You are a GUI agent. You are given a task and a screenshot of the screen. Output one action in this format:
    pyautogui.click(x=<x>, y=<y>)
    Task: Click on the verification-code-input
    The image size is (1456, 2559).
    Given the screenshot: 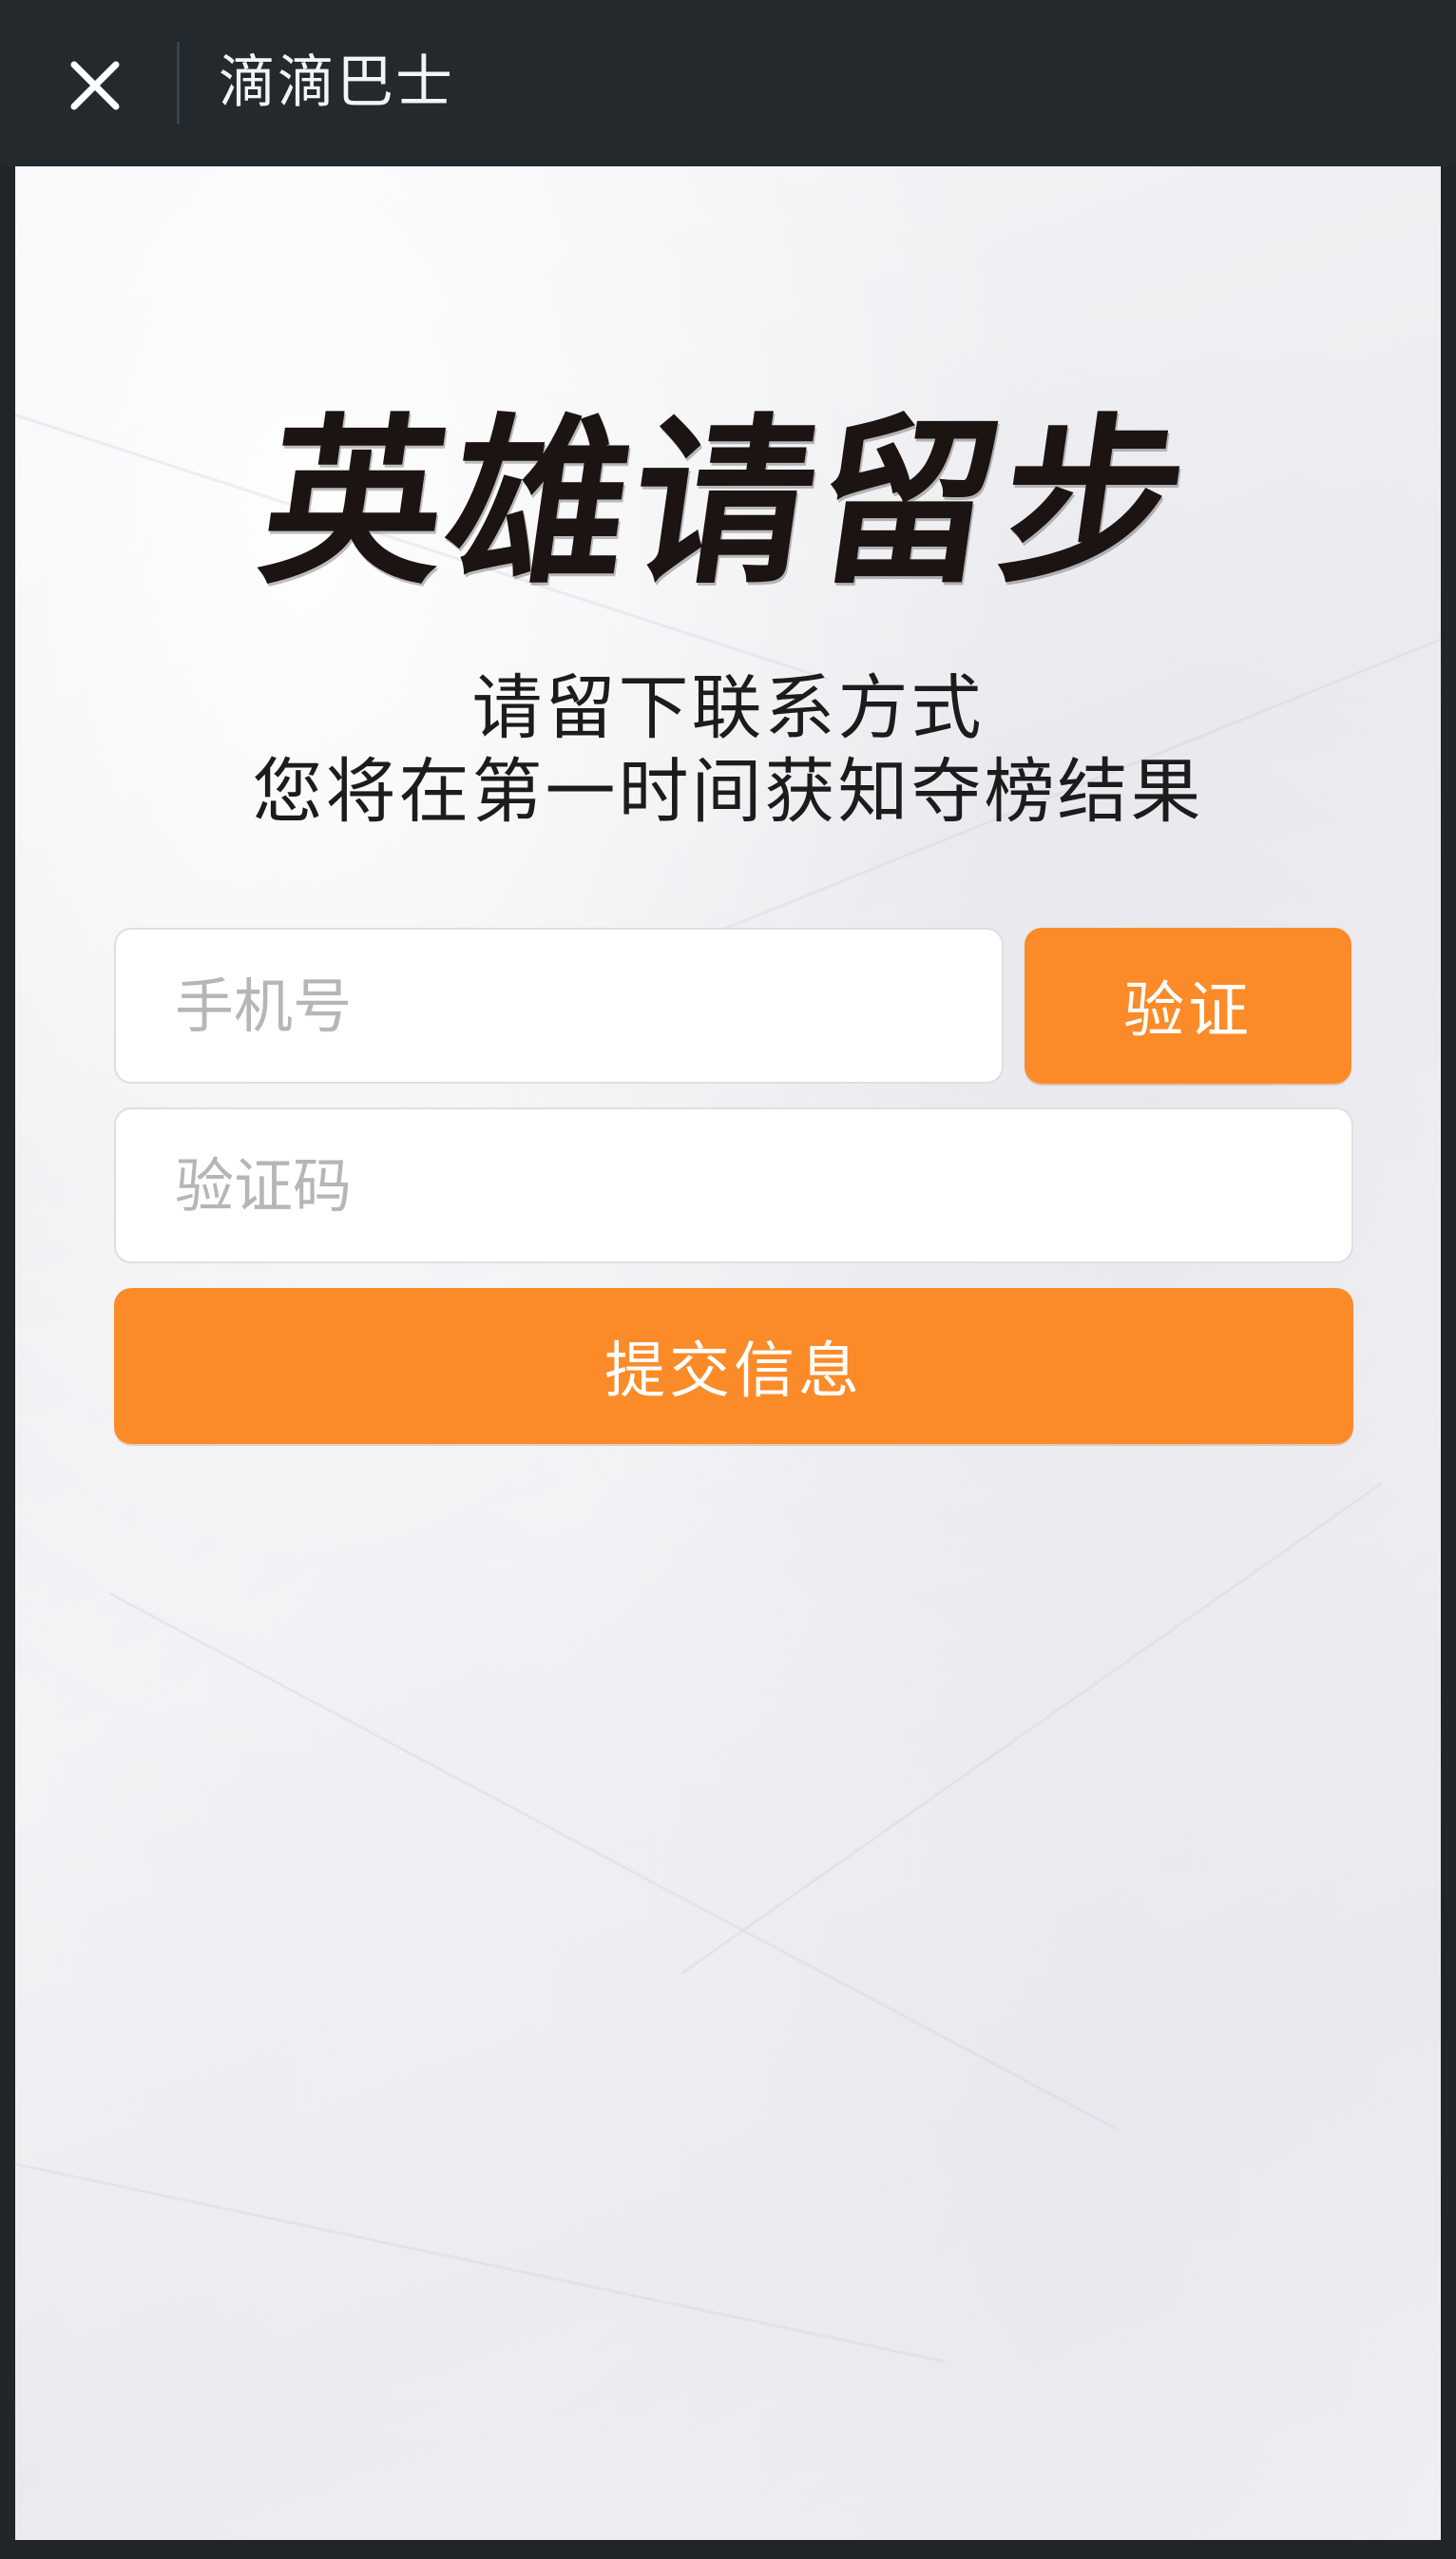 What is the action you would take?
    pyautogui.click(x=733, y=1185)
    